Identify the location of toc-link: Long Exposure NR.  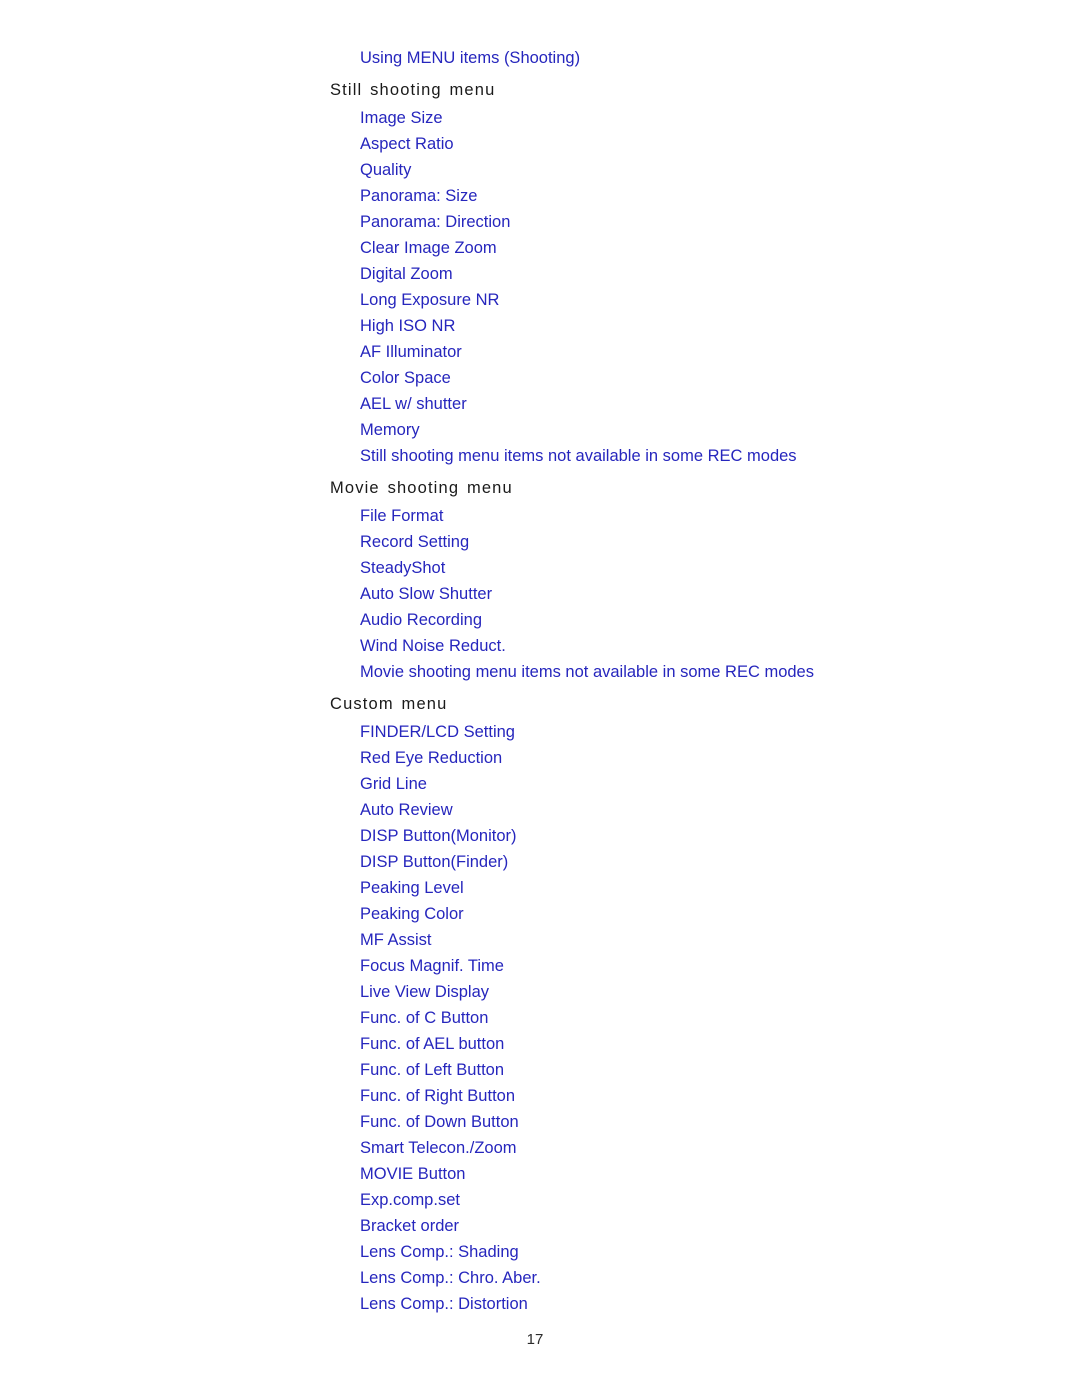
(690, 300).